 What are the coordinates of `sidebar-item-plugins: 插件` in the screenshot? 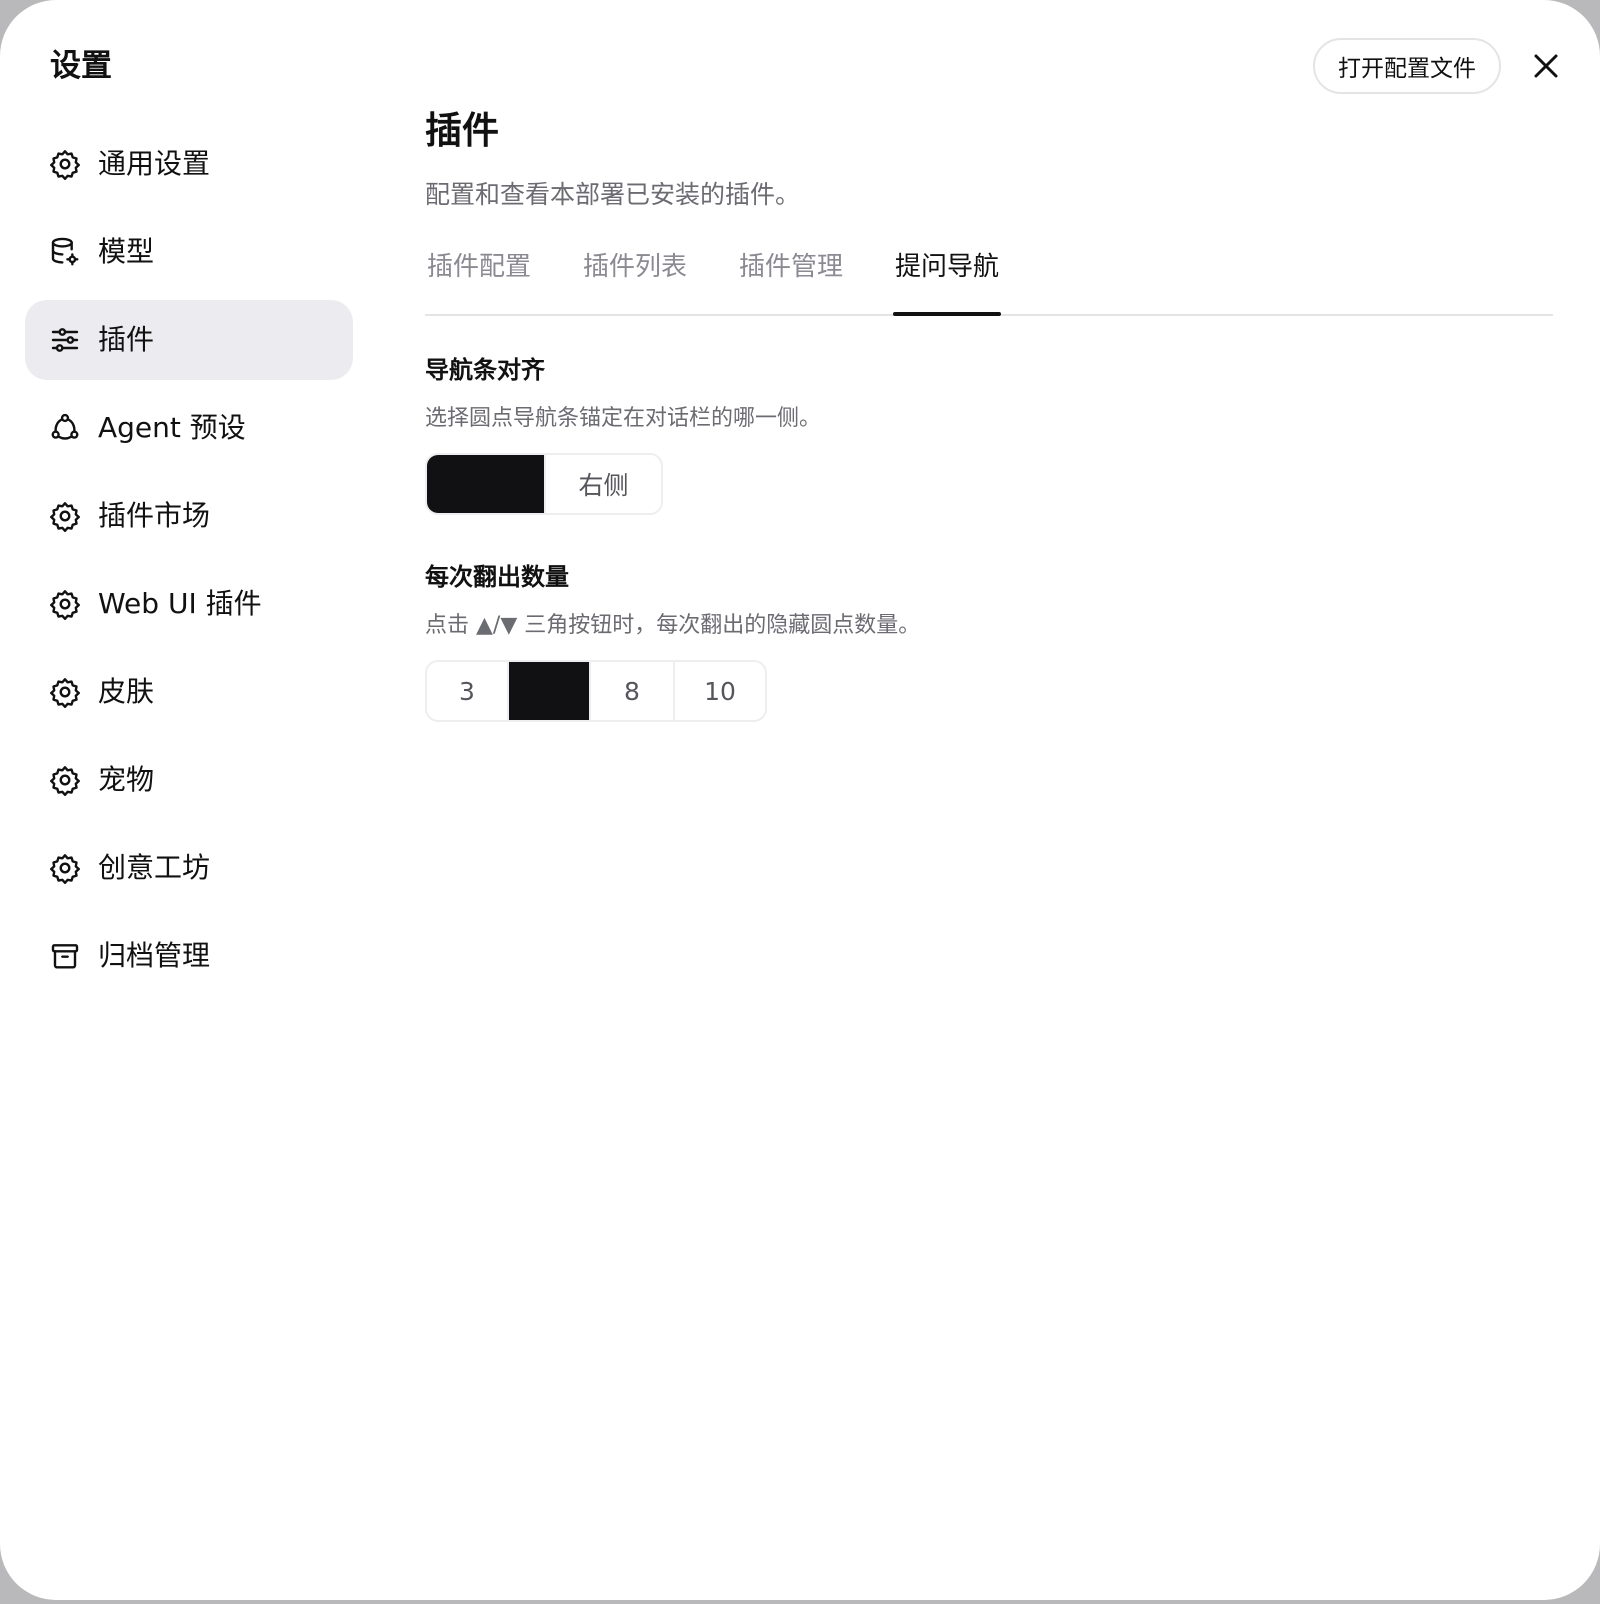 It's located at (189, 340).